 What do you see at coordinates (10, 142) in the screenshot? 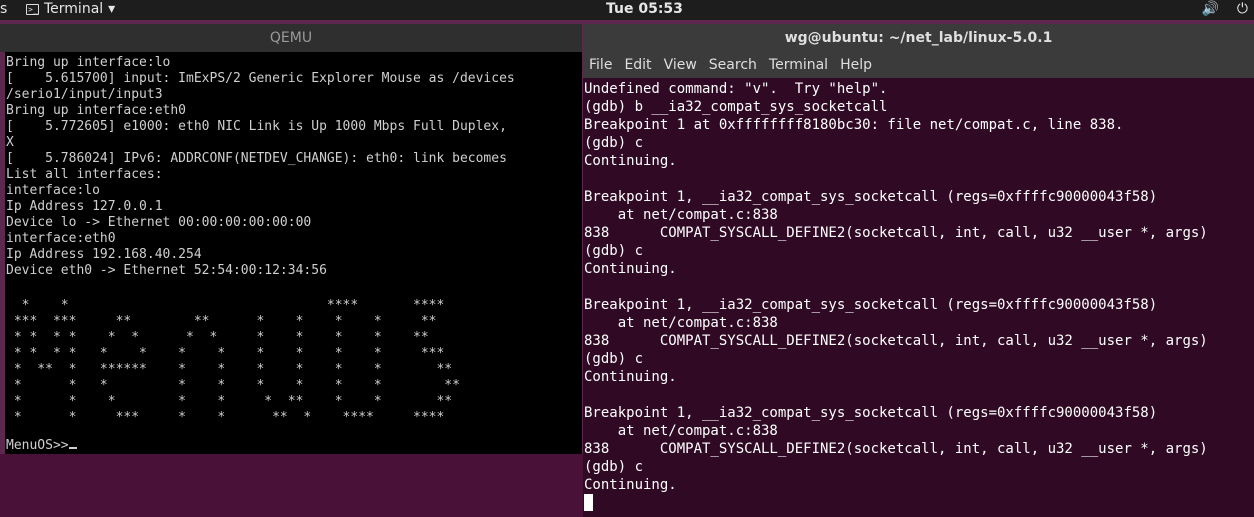
I see `log-line: X` at bounding box center [10, 142].